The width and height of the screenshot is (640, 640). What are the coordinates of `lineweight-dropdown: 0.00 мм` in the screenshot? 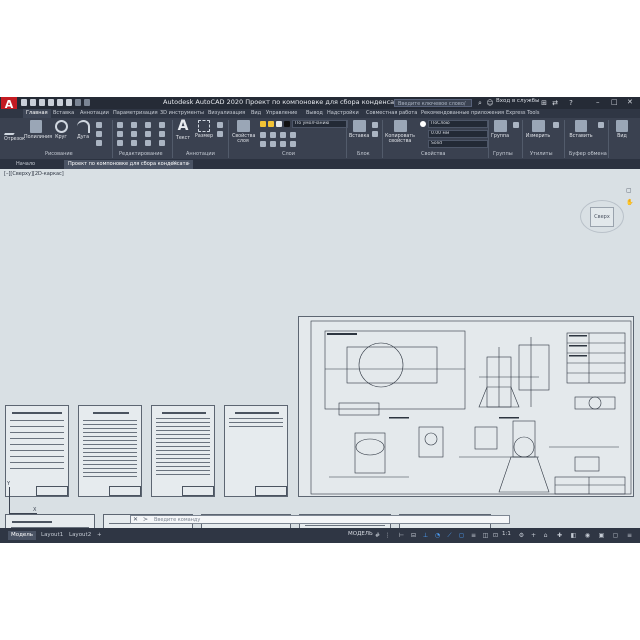 It's located at (458, 134).